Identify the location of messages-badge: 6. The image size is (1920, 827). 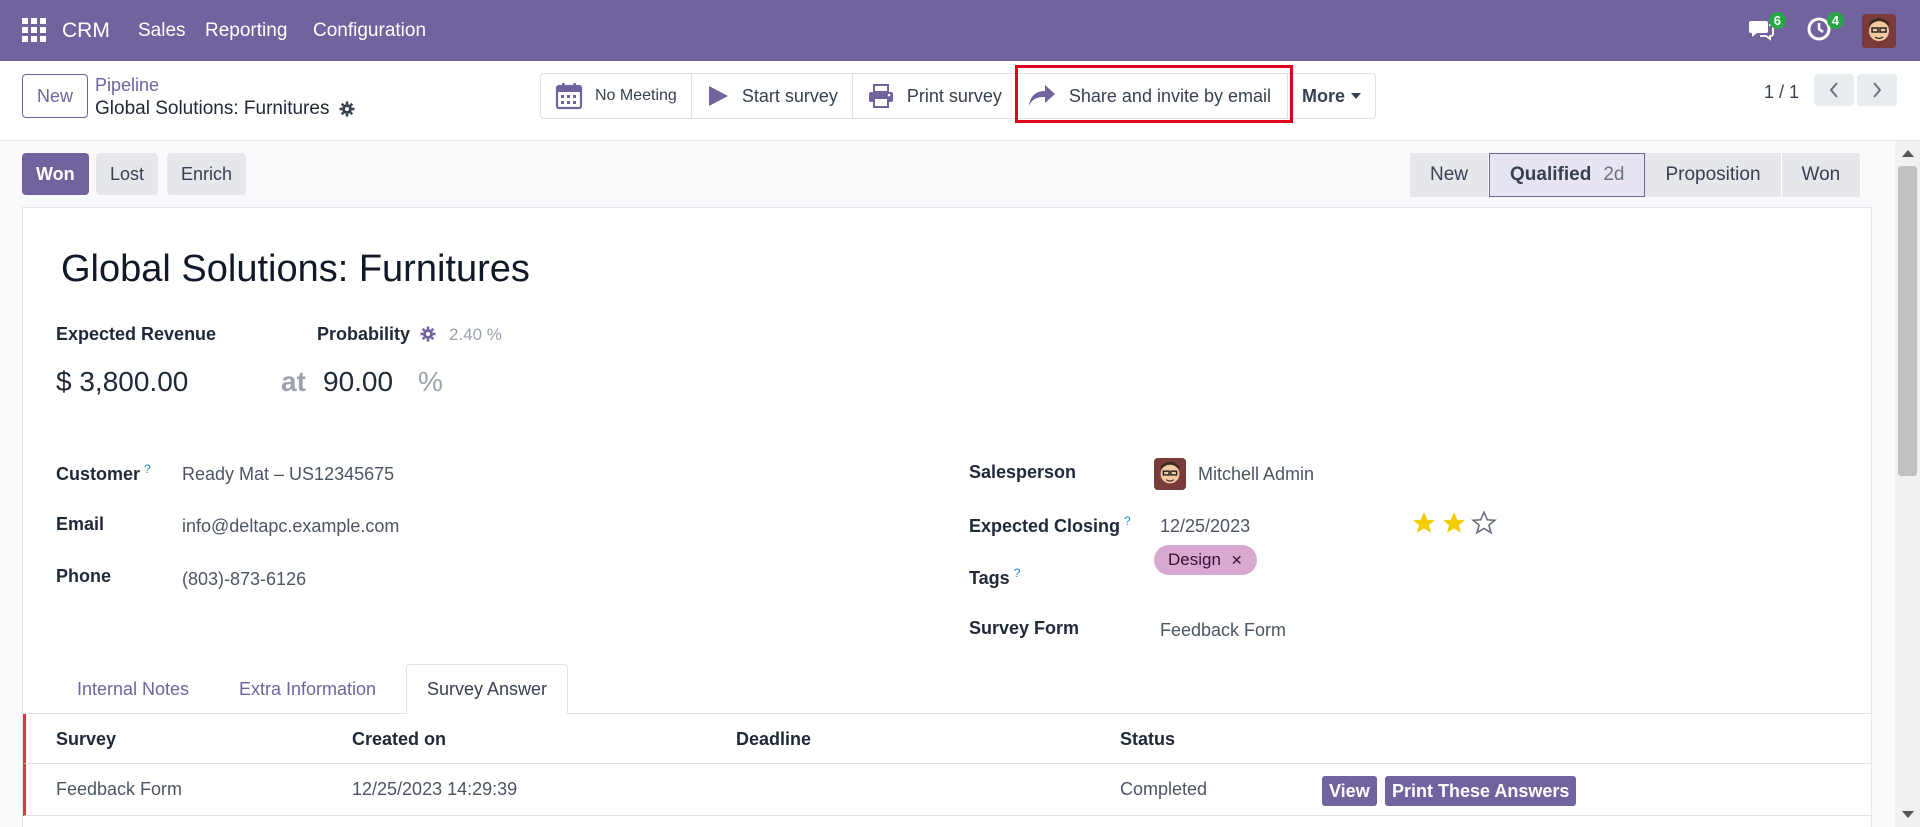
(1777, 20).